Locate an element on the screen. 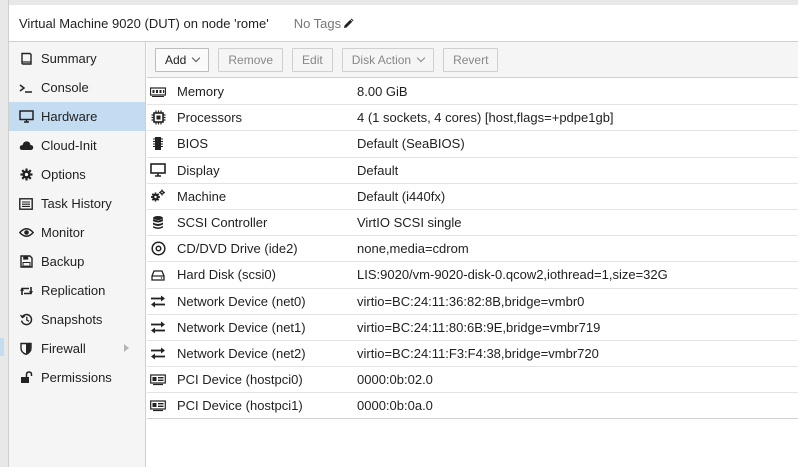 Image resolution: width=798 pixels, height=467 pixels. disk-action-button: Disk Action is located at coordinates (388, 59).